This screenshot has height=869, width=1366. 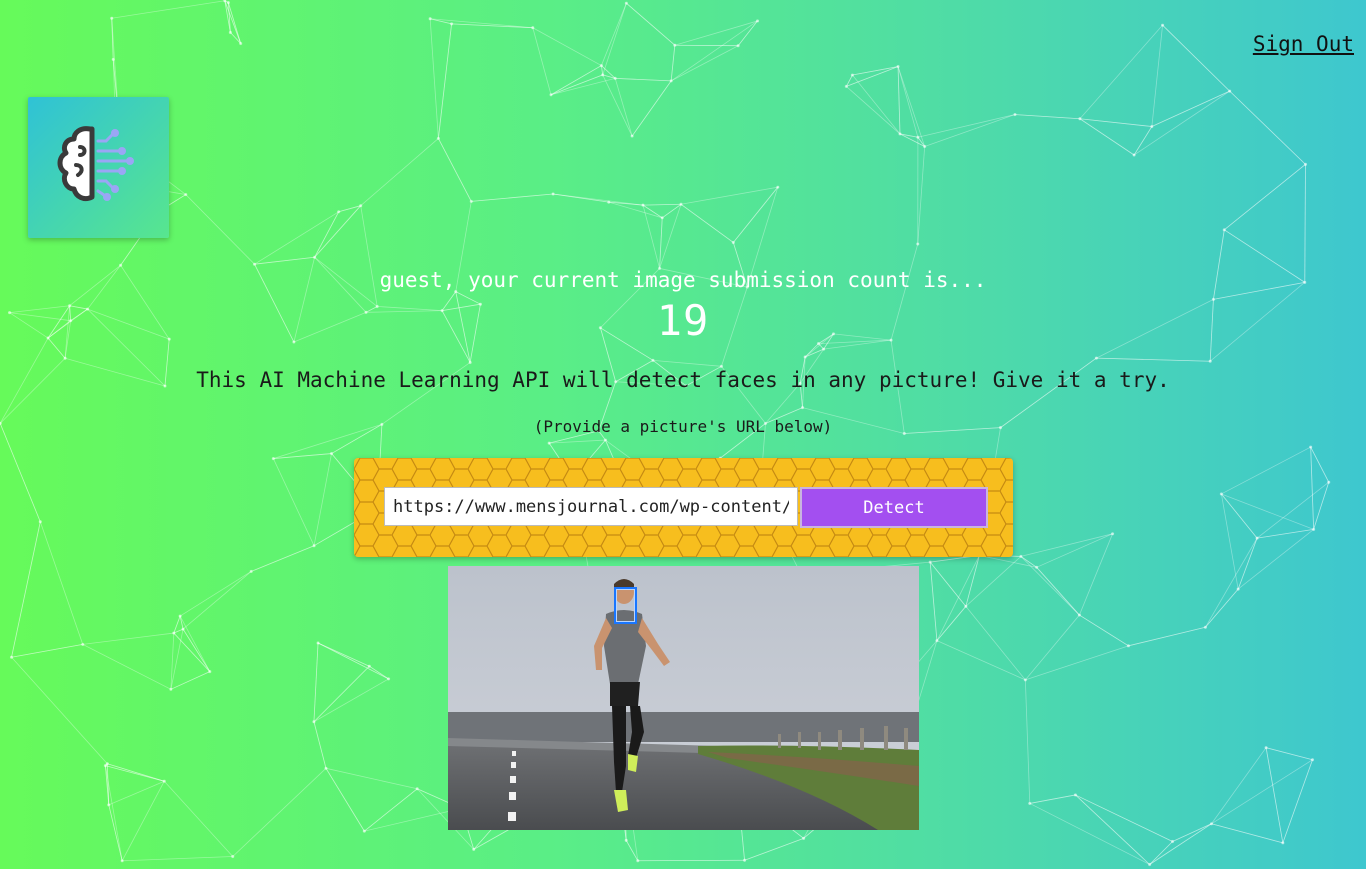 What do you see at coordinates (683, 320) in the screenshot?
I see `submission-count-value: 19` at bounding box center [683, 320].